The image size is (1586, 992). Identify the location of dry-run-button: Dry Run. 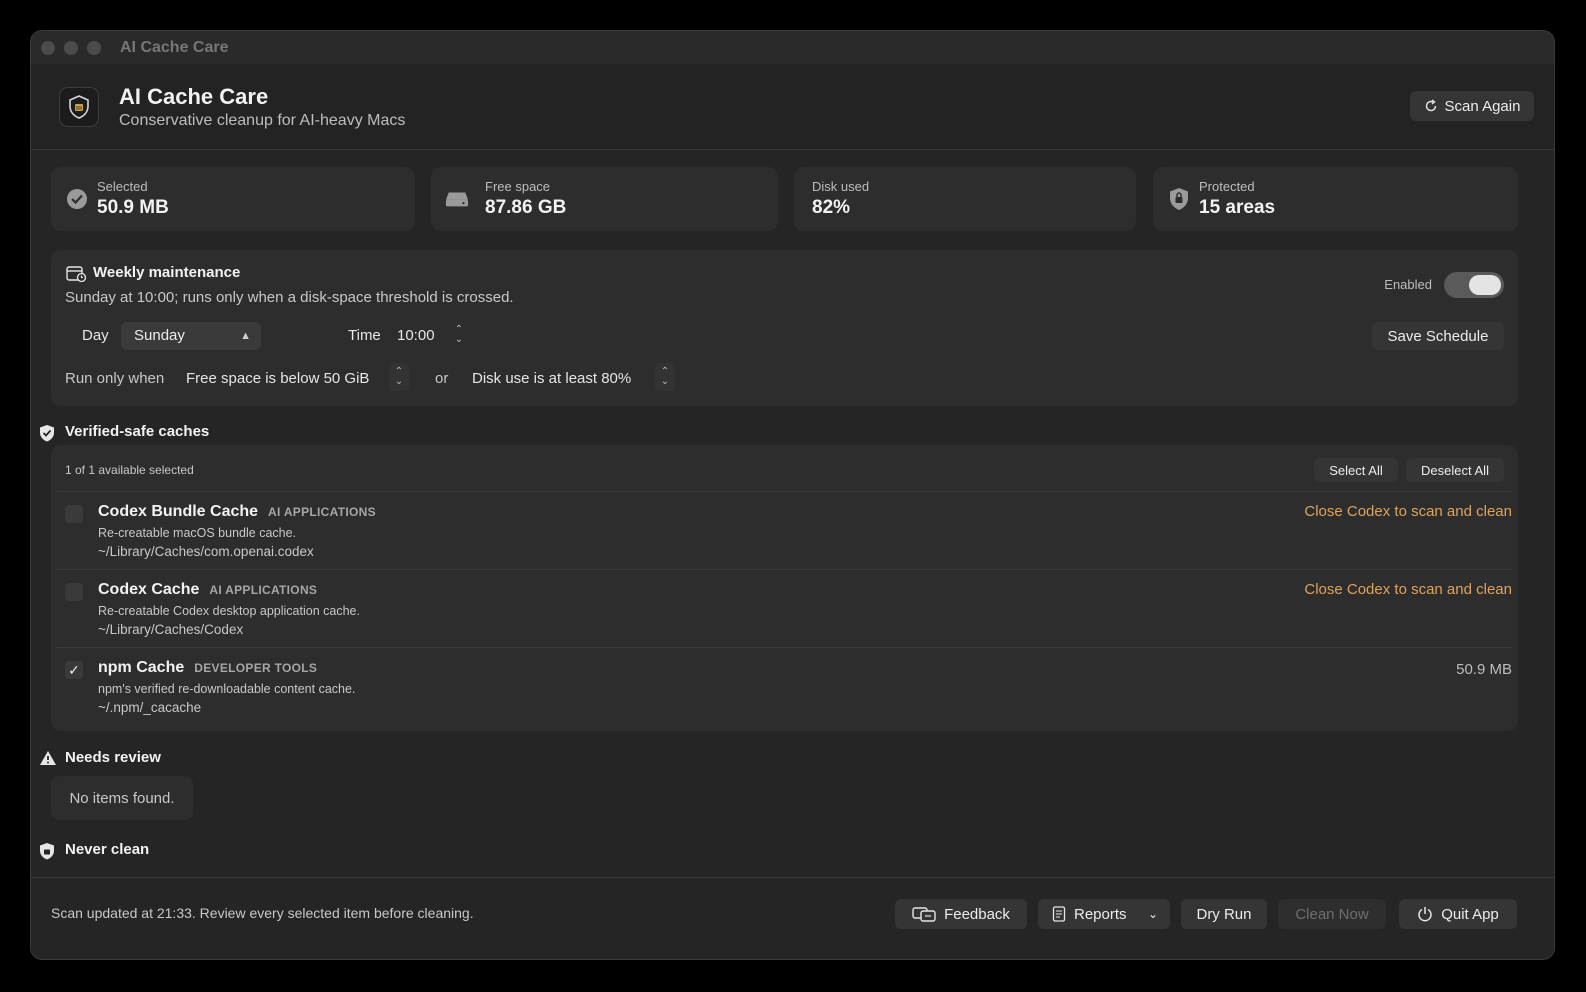
(1224, 914).